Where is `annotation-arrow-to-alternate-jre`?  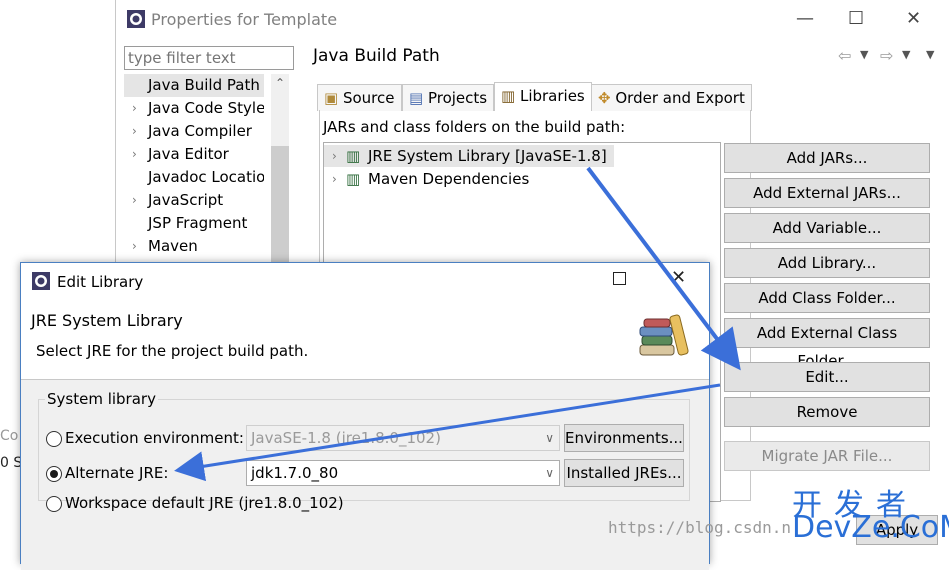 annotation-arrow-to-alternate-jre is located at coordinates (447, 432).